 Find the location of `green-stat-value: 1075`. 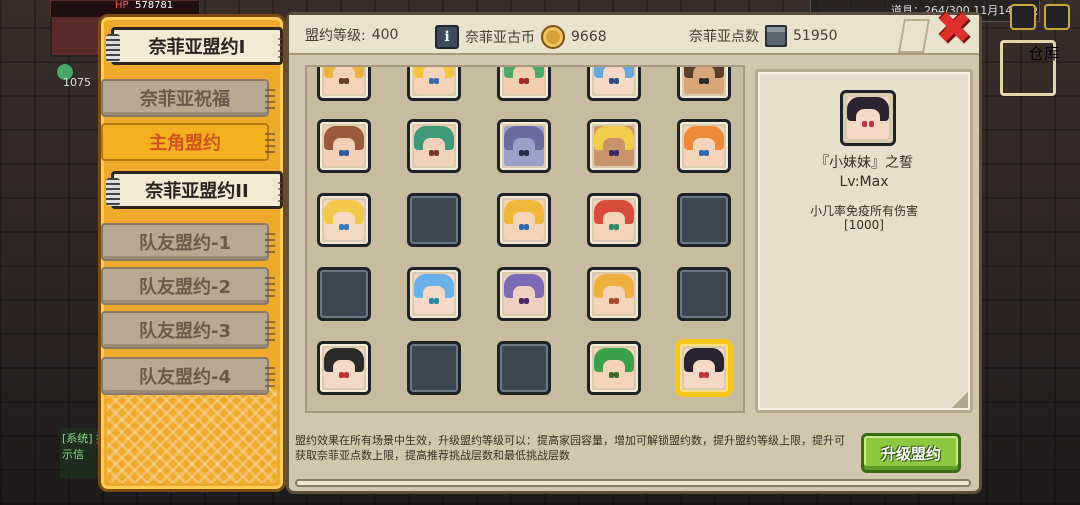

green-stat-value: 1075 is located at coordinates (77, 82).